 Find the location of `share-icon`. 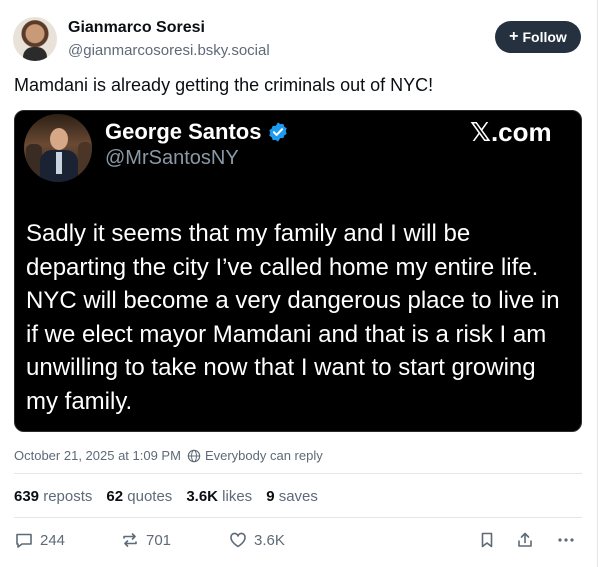

share-icon is located at coordinates (525, 539).